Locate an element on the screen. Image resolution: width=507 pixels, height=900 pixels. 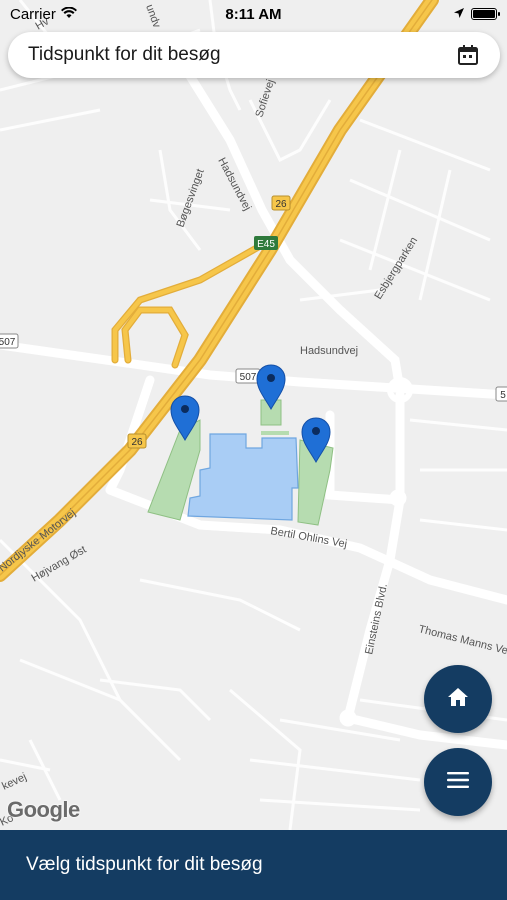
menu-icon is located at coordinates (458, 782).